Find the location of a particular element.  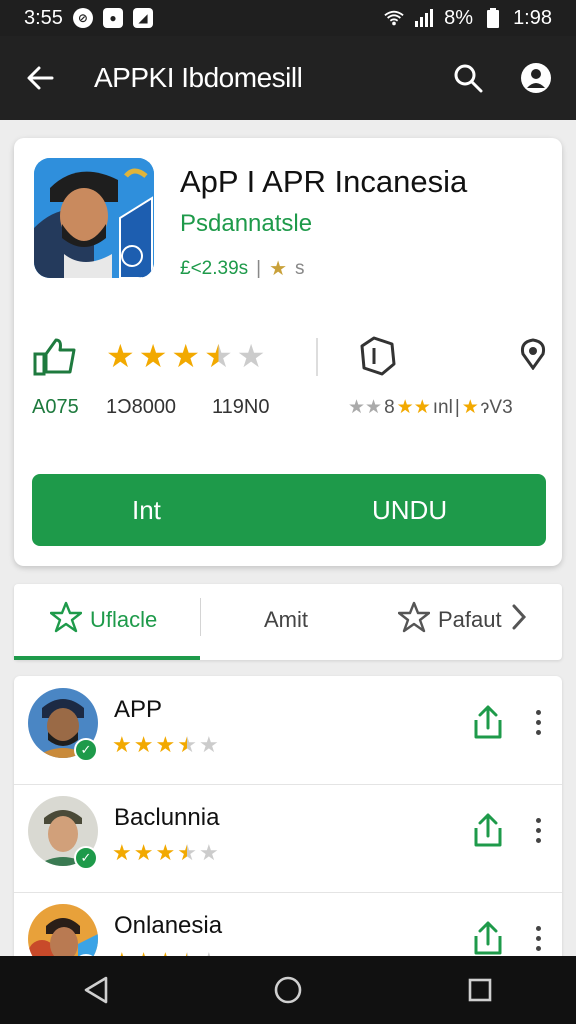

tab-label: Amit is located at coordinates (286, 619).